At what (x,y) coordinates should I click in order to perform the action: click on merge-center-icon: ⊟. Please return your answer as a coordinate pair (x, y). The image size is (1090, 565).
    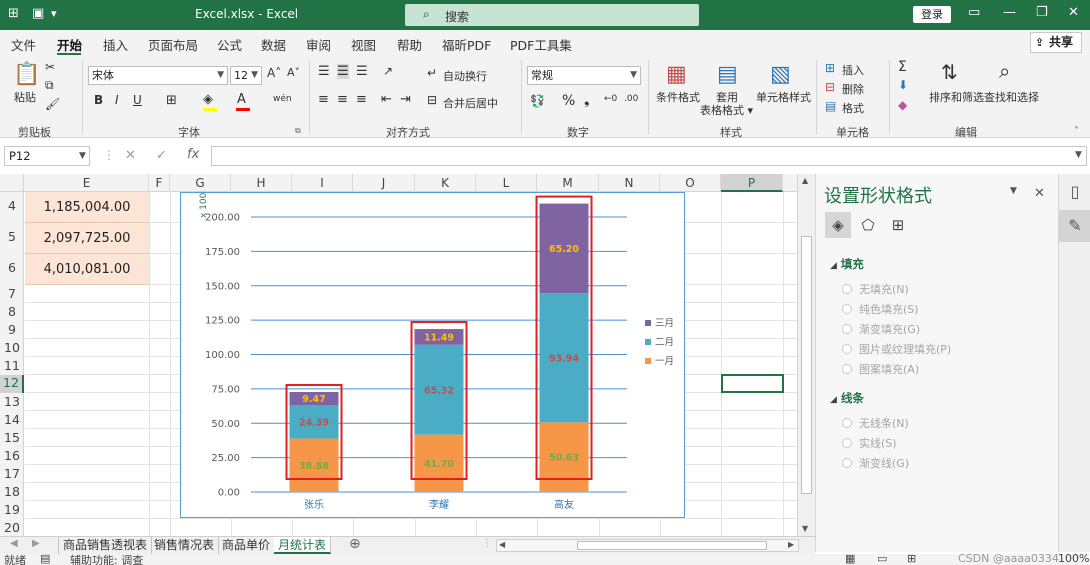
    Looking at the image, I should click on (432, 100).